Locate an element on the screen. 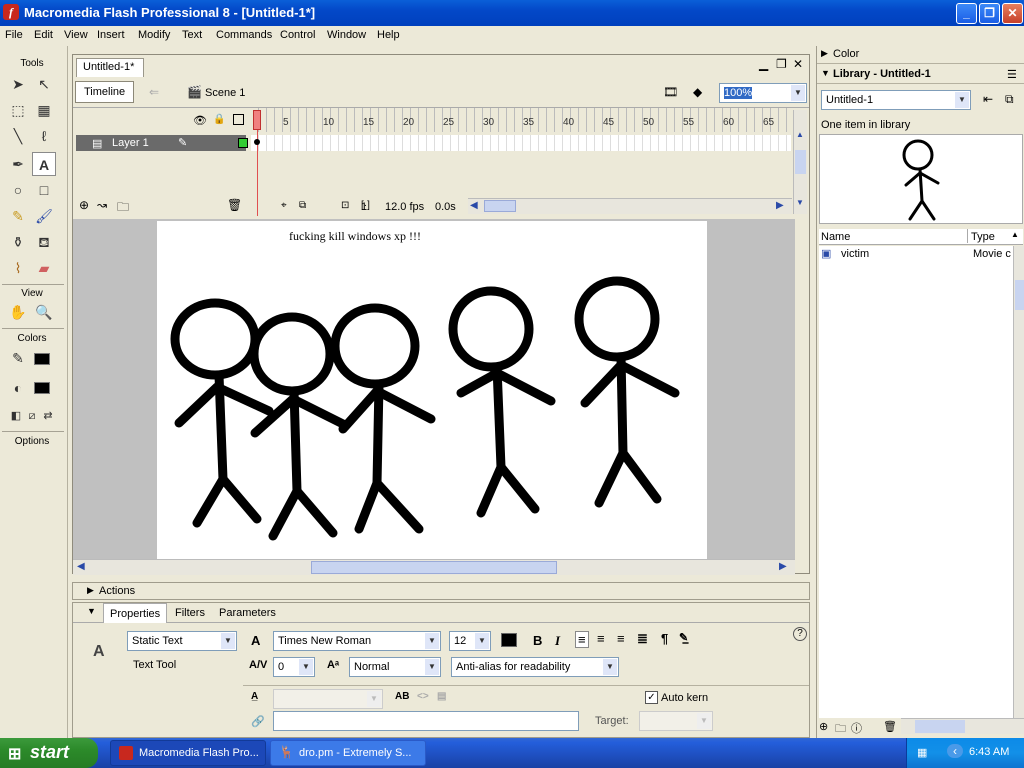  antialias-select: Anti-alias for readability ▼ is located at coordinates (535, 667).